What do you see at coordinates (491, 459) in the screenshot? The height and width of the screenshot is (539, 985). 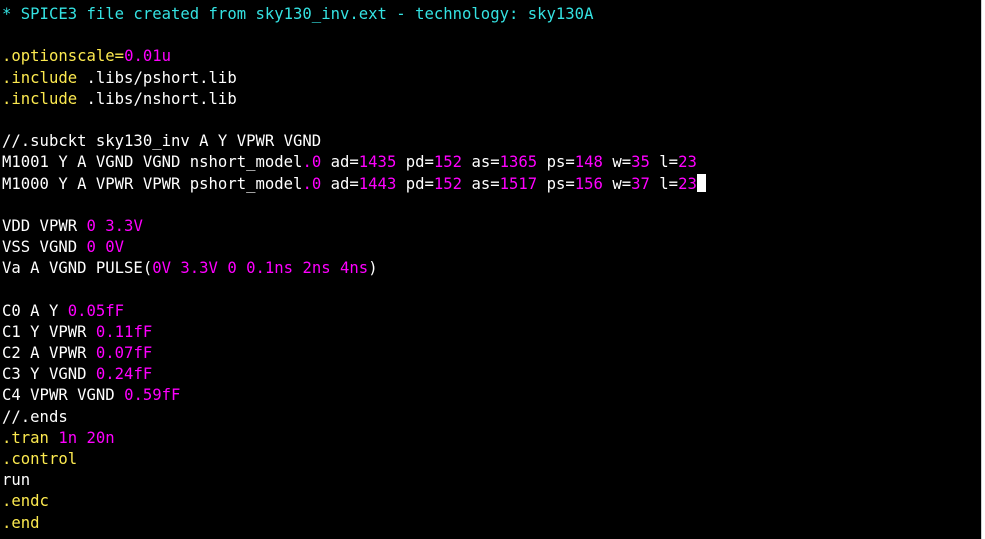 I see `text-line: .control` at bounding box center [491, 459].